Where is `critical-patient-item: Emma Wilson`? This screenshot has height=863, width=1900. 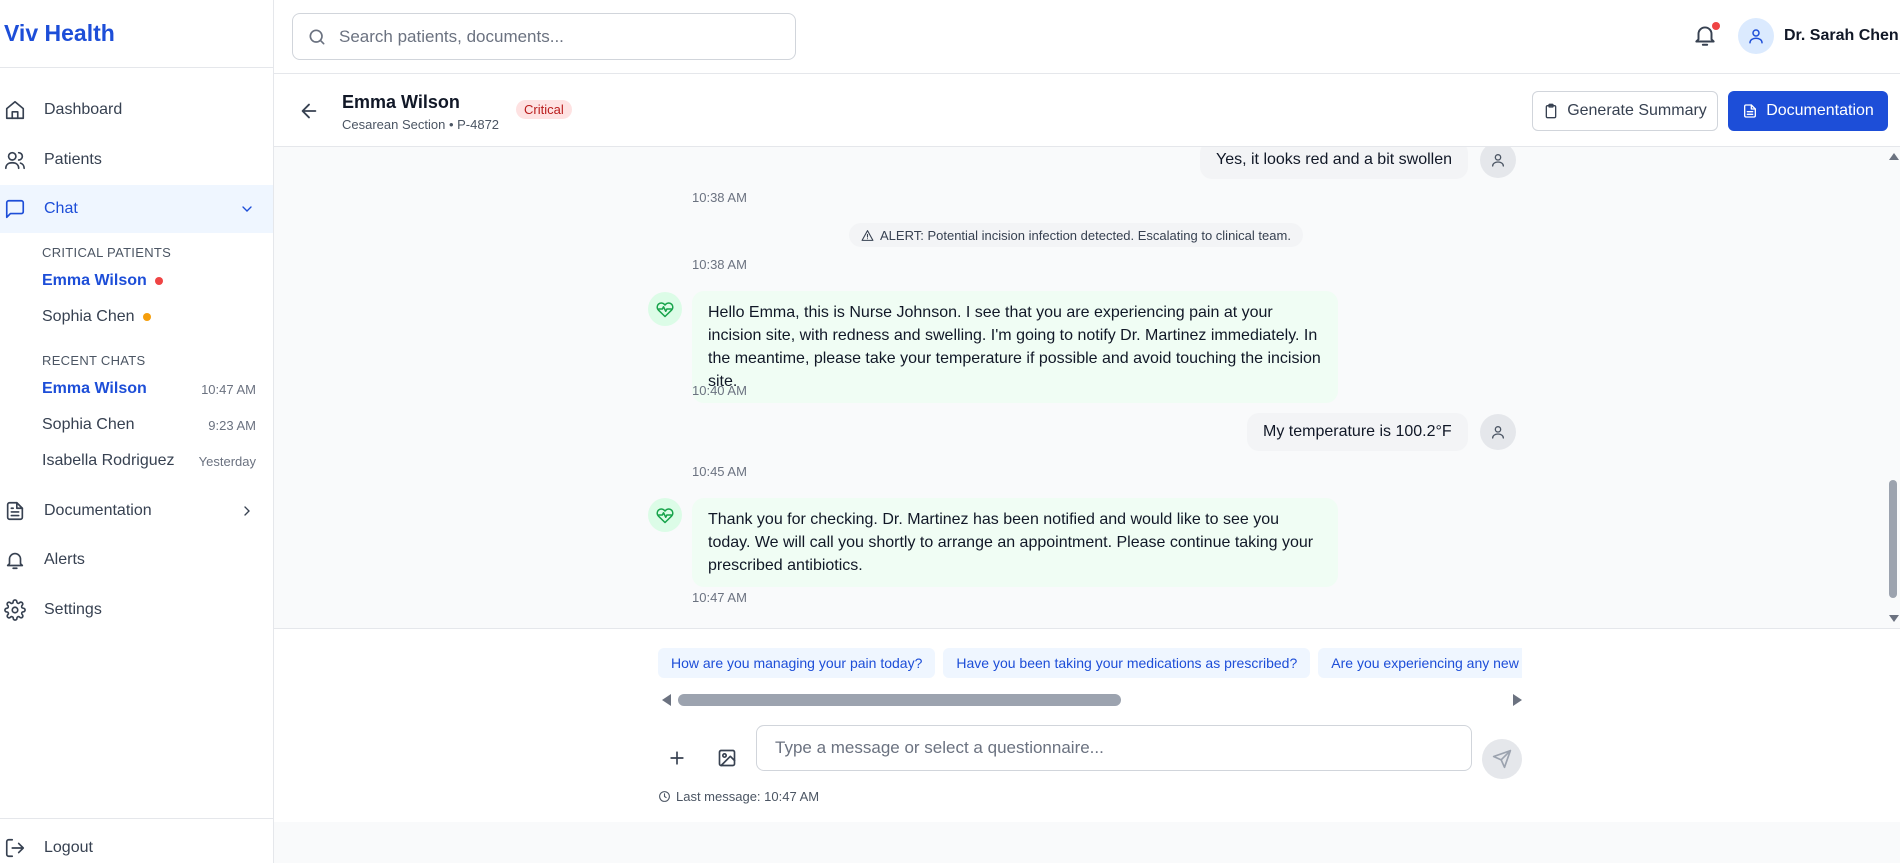
critical-patient-item: Emma Wilson is located at coordinates (149, 281).